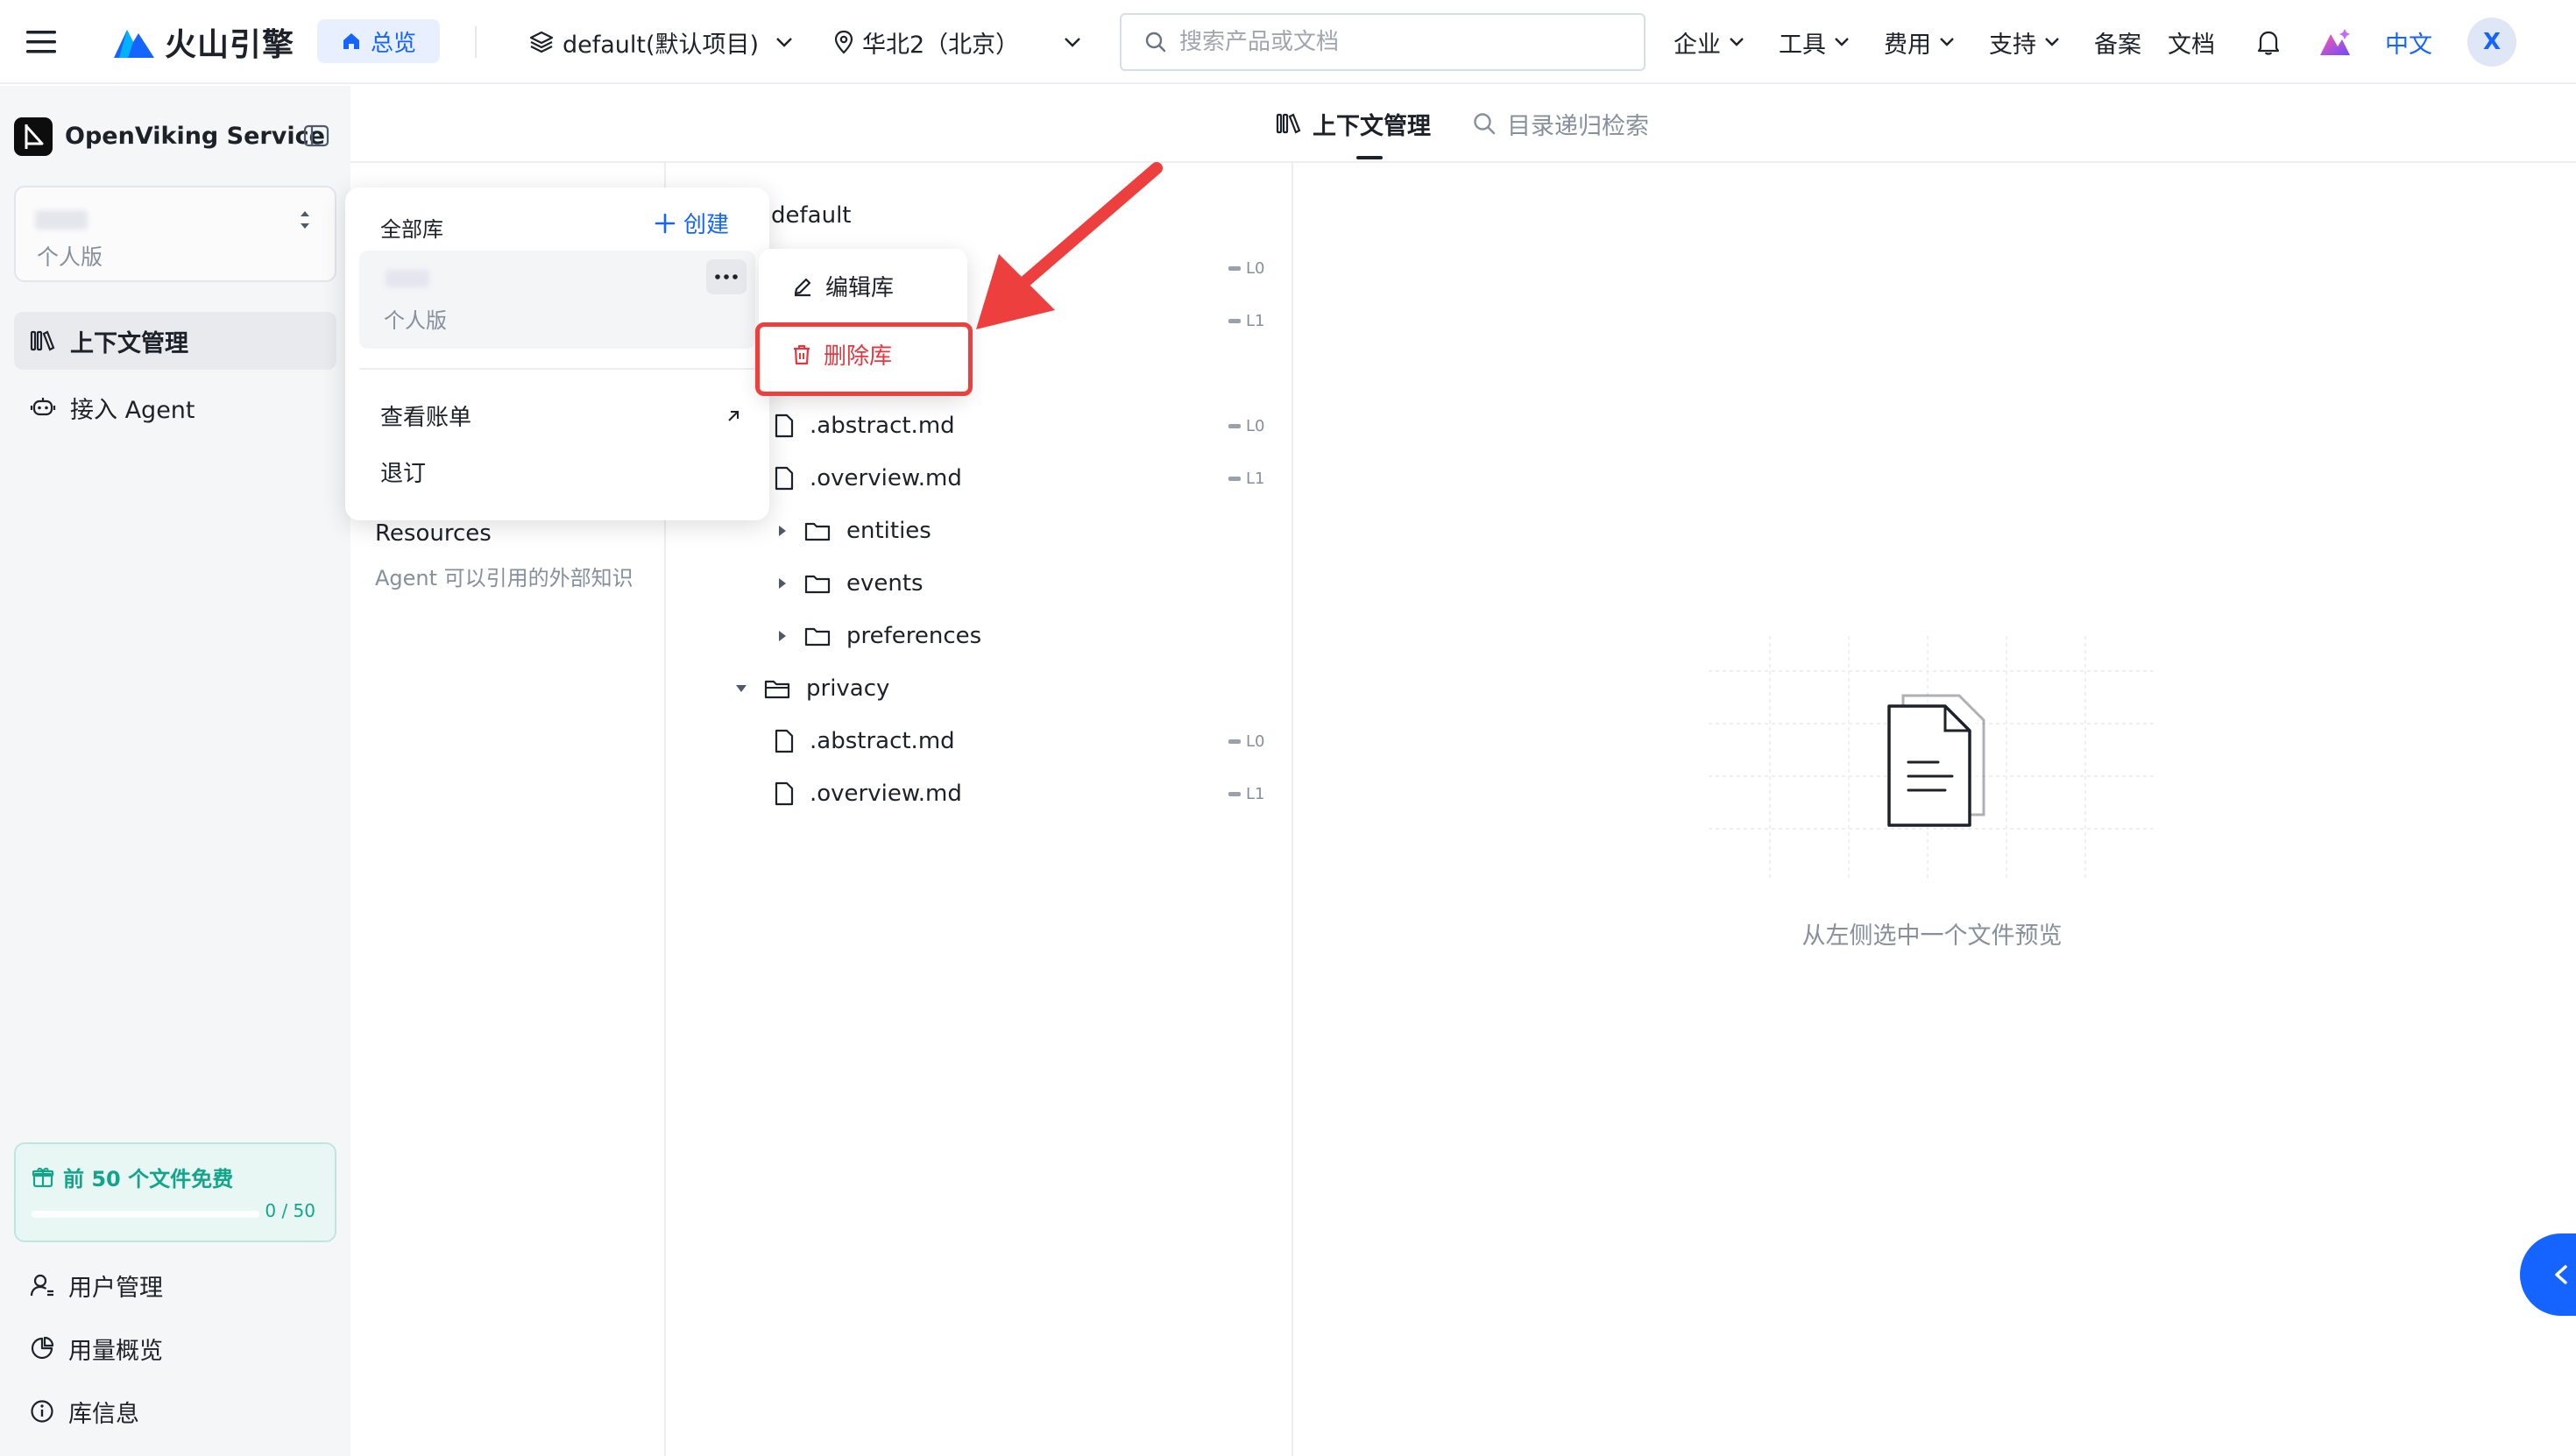 The width and height of the screenshot is (2576, 1456). What do you see at coordinates (2117, 42) in the screenshot?
I see `nav-filing: 备案` at bounding box center [2117, 42].